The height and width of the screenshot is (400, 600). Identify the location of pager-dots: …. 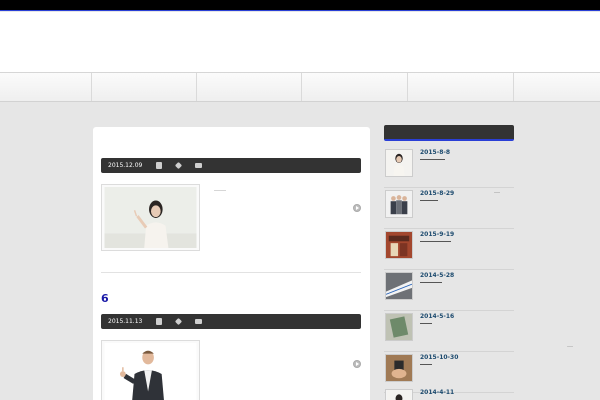
(570, 345).